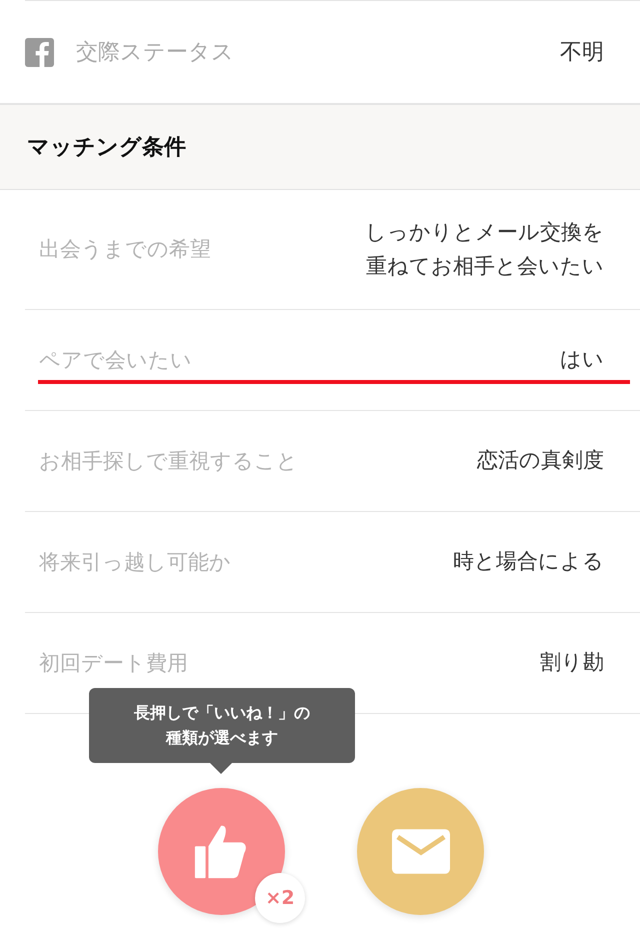 This screenshot has height=934, width=640. I want to click on facebook-icon, so click(39, 52).